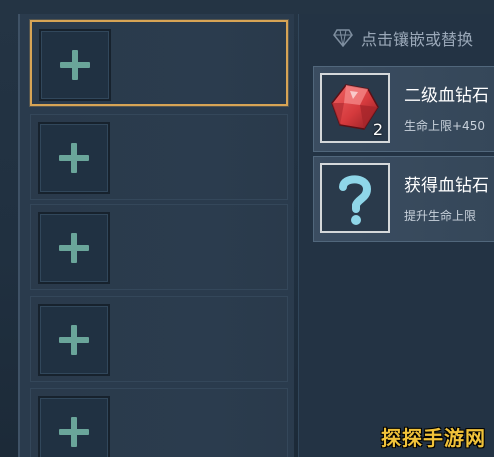  Describe the element at coordinates (444, 126) in the screenshot. I see `gem-item-desc: 生命上限+450` at that location.